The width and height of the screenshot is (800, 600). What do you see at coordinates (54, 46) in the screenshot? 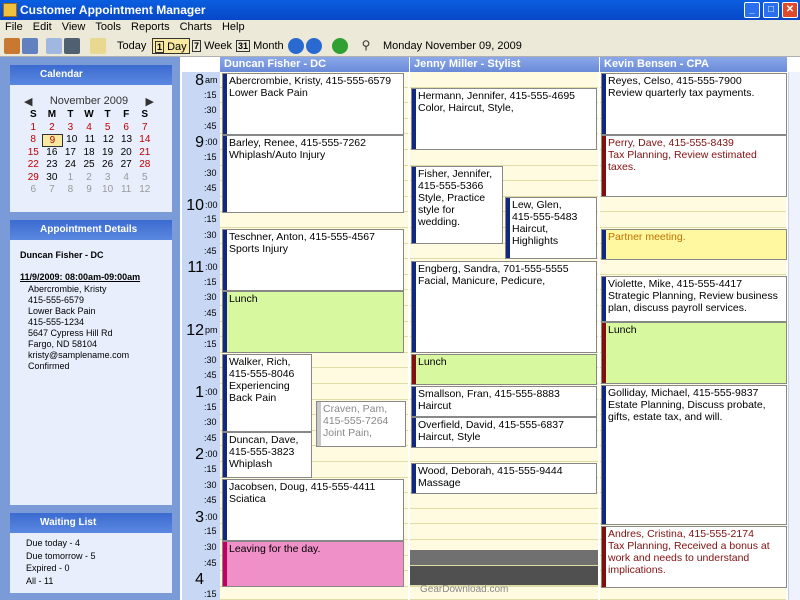
I see `find-icon` at bounding box center [54, 46].